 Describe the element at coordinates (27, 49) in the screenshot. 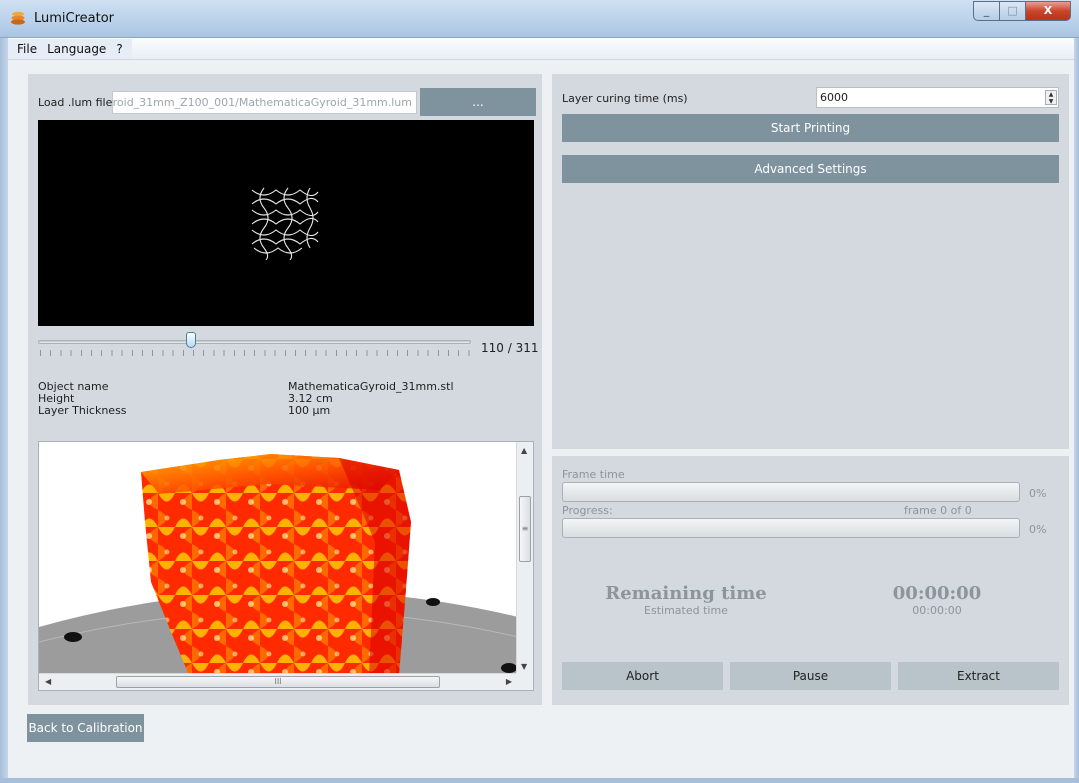

I see `menu-file: File` at that location.